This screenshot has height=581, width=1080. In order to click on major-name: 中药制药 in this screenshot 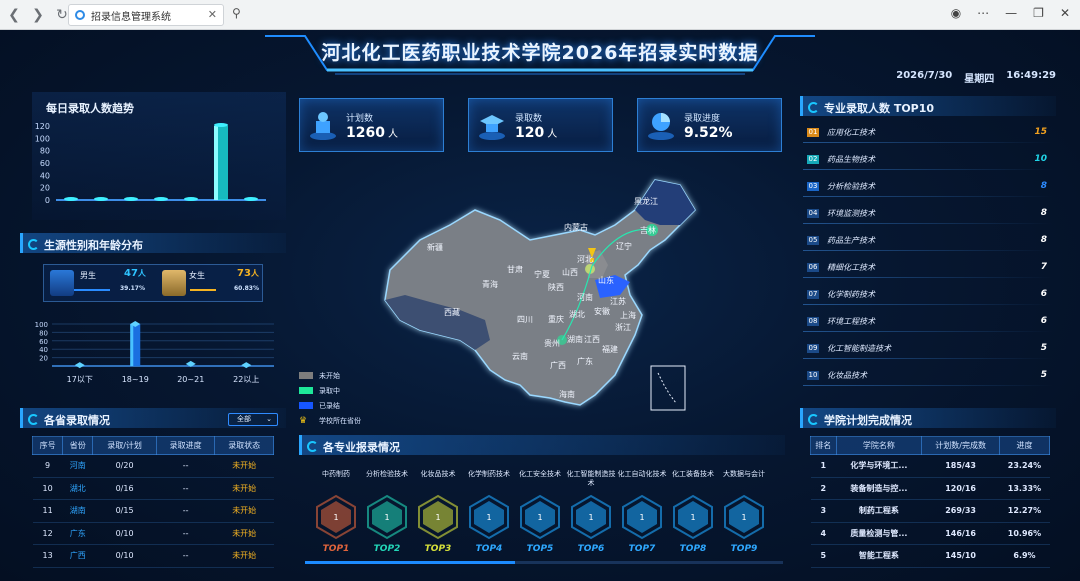, I will do `click(336, 474)`.